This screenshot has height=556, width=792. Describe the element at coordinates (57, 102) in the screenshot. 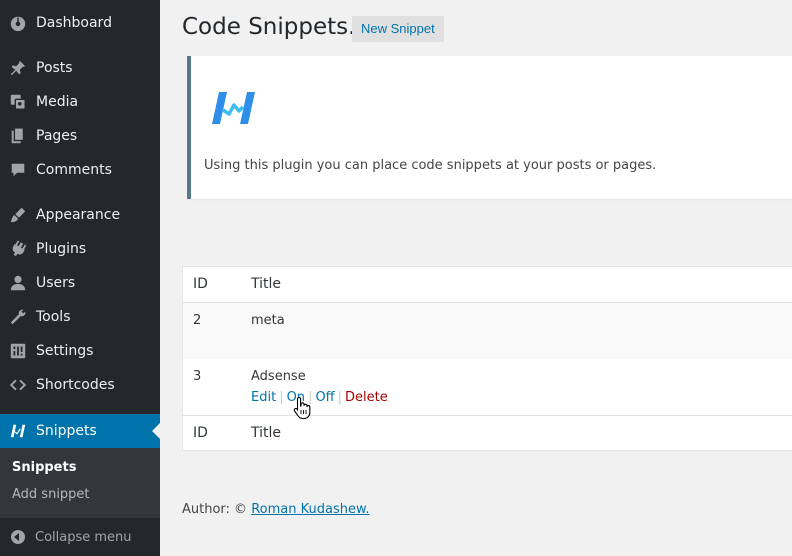

I see `sidebar-item-label: Media` at that location.